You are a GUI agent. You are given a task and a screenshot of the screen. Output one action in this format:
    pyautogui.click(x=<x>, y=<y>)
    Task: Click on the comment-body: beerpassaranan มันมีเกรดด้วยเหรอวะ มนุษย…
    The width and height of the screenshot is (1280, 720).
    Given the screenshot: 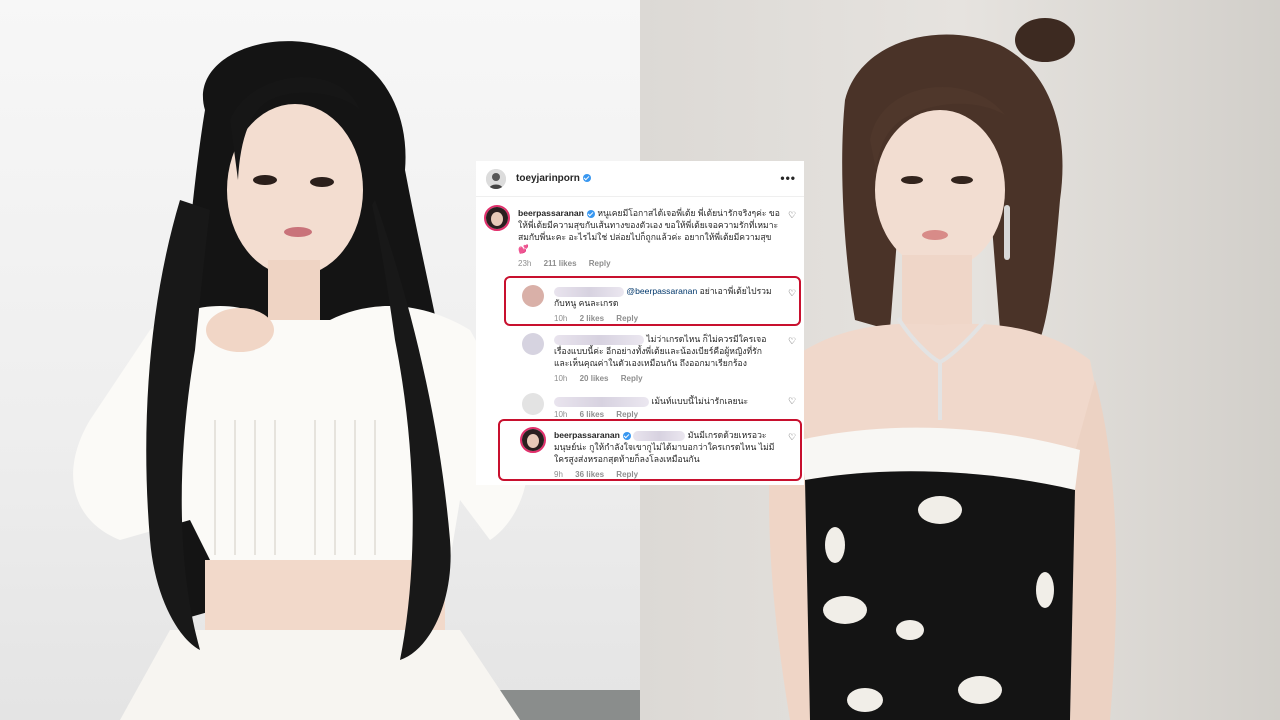 What is the action you would take?
    pyautogui.click(x=667, y=447)
    